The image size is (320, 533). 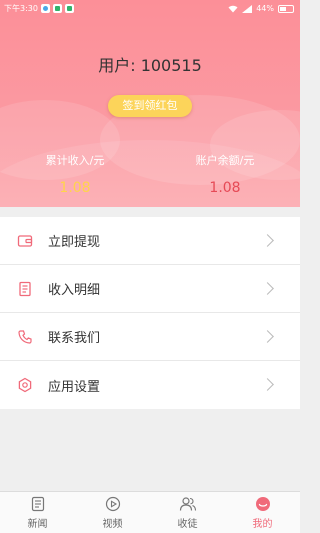 I want to click on news-icon, so click(x=38, y=504).